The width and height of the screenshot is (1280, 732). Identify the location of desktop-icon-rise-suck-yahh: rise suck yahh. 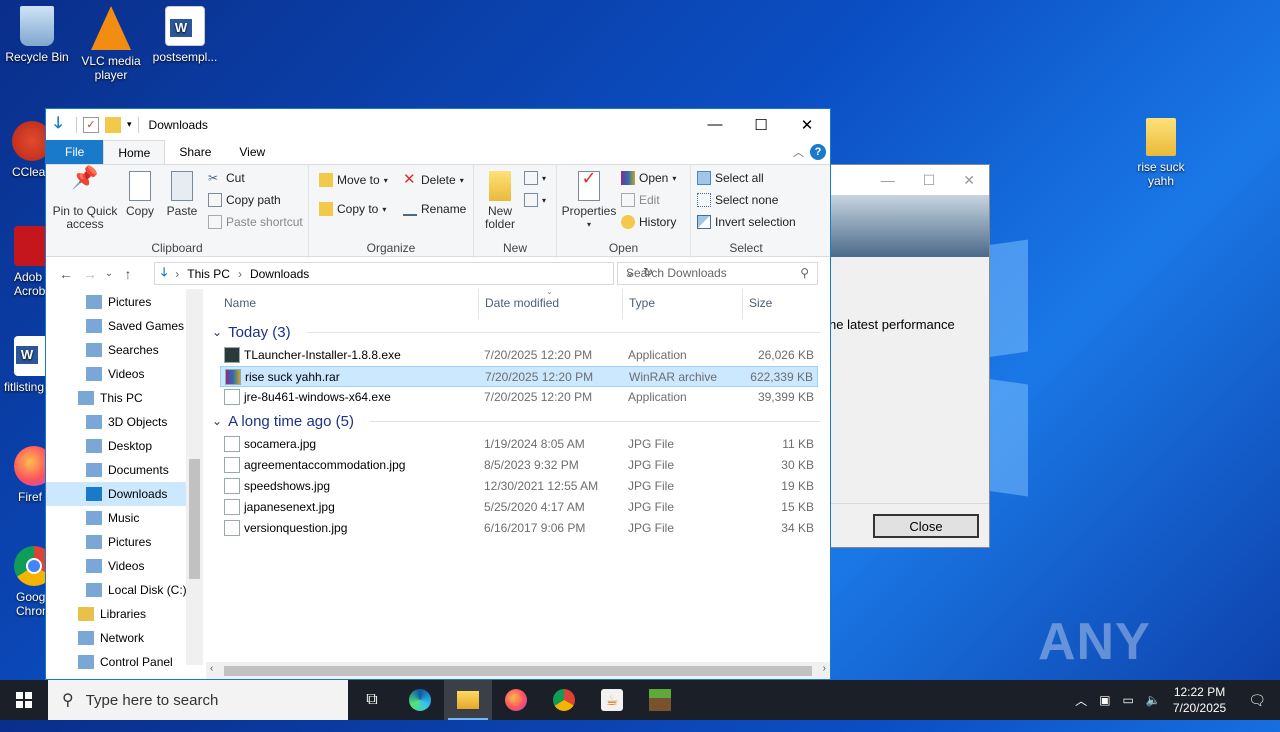
(1161, 150).